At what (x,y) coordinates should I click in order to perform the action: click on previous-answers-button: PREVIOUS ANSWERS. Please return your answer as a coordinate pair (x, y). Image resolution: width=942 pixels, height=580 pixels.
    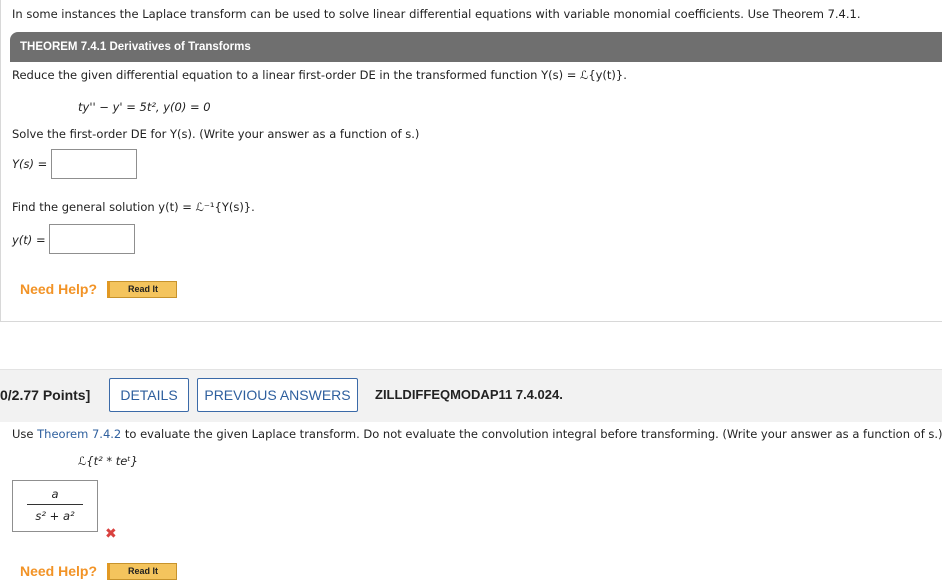
    Looking at the image, I should click on (277, 395).